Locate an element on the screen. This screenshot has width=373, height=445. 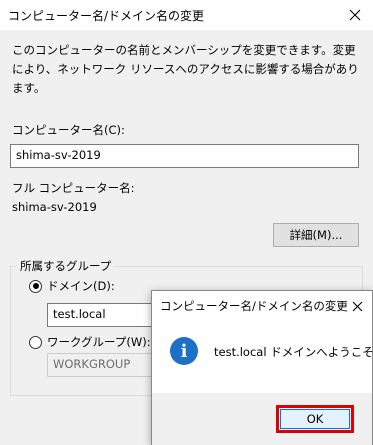
workgroup-input: WORKGROUP is located at coordinates (107, 365).